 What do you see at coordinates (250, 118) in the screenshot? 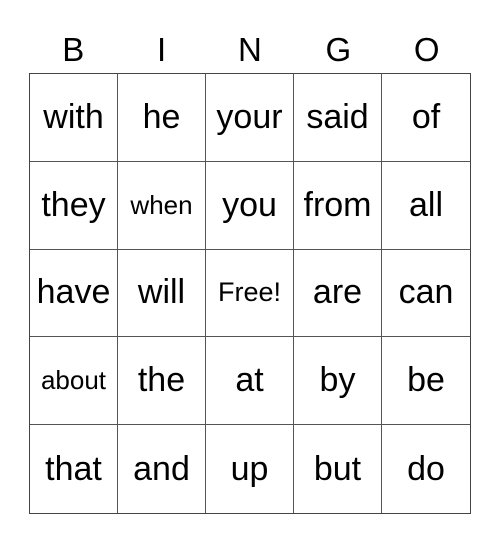
I see `bingo-cell: your` at bounding box center [250, 118].